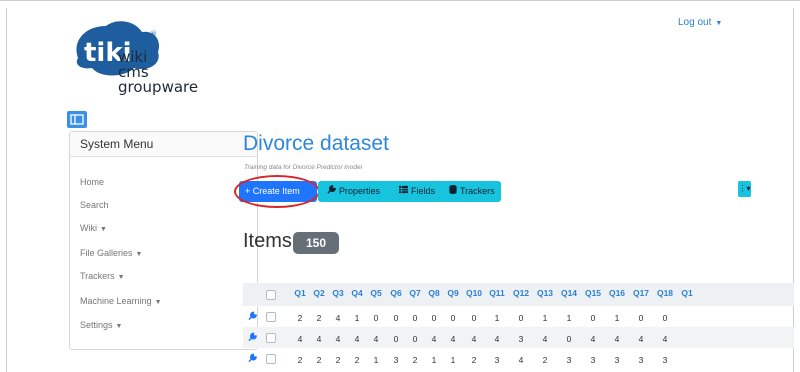  I want to click on sidebar-toggle-icon, so click(77, 119).